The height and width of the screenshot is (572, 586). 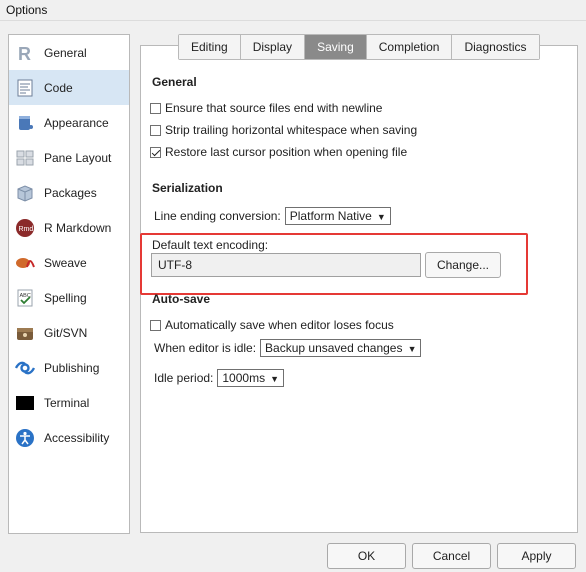 What do you see at coordinates (451, 556) in the screenshot?
I see `cancel-button: Cancel` at bounding box center [451, 556].